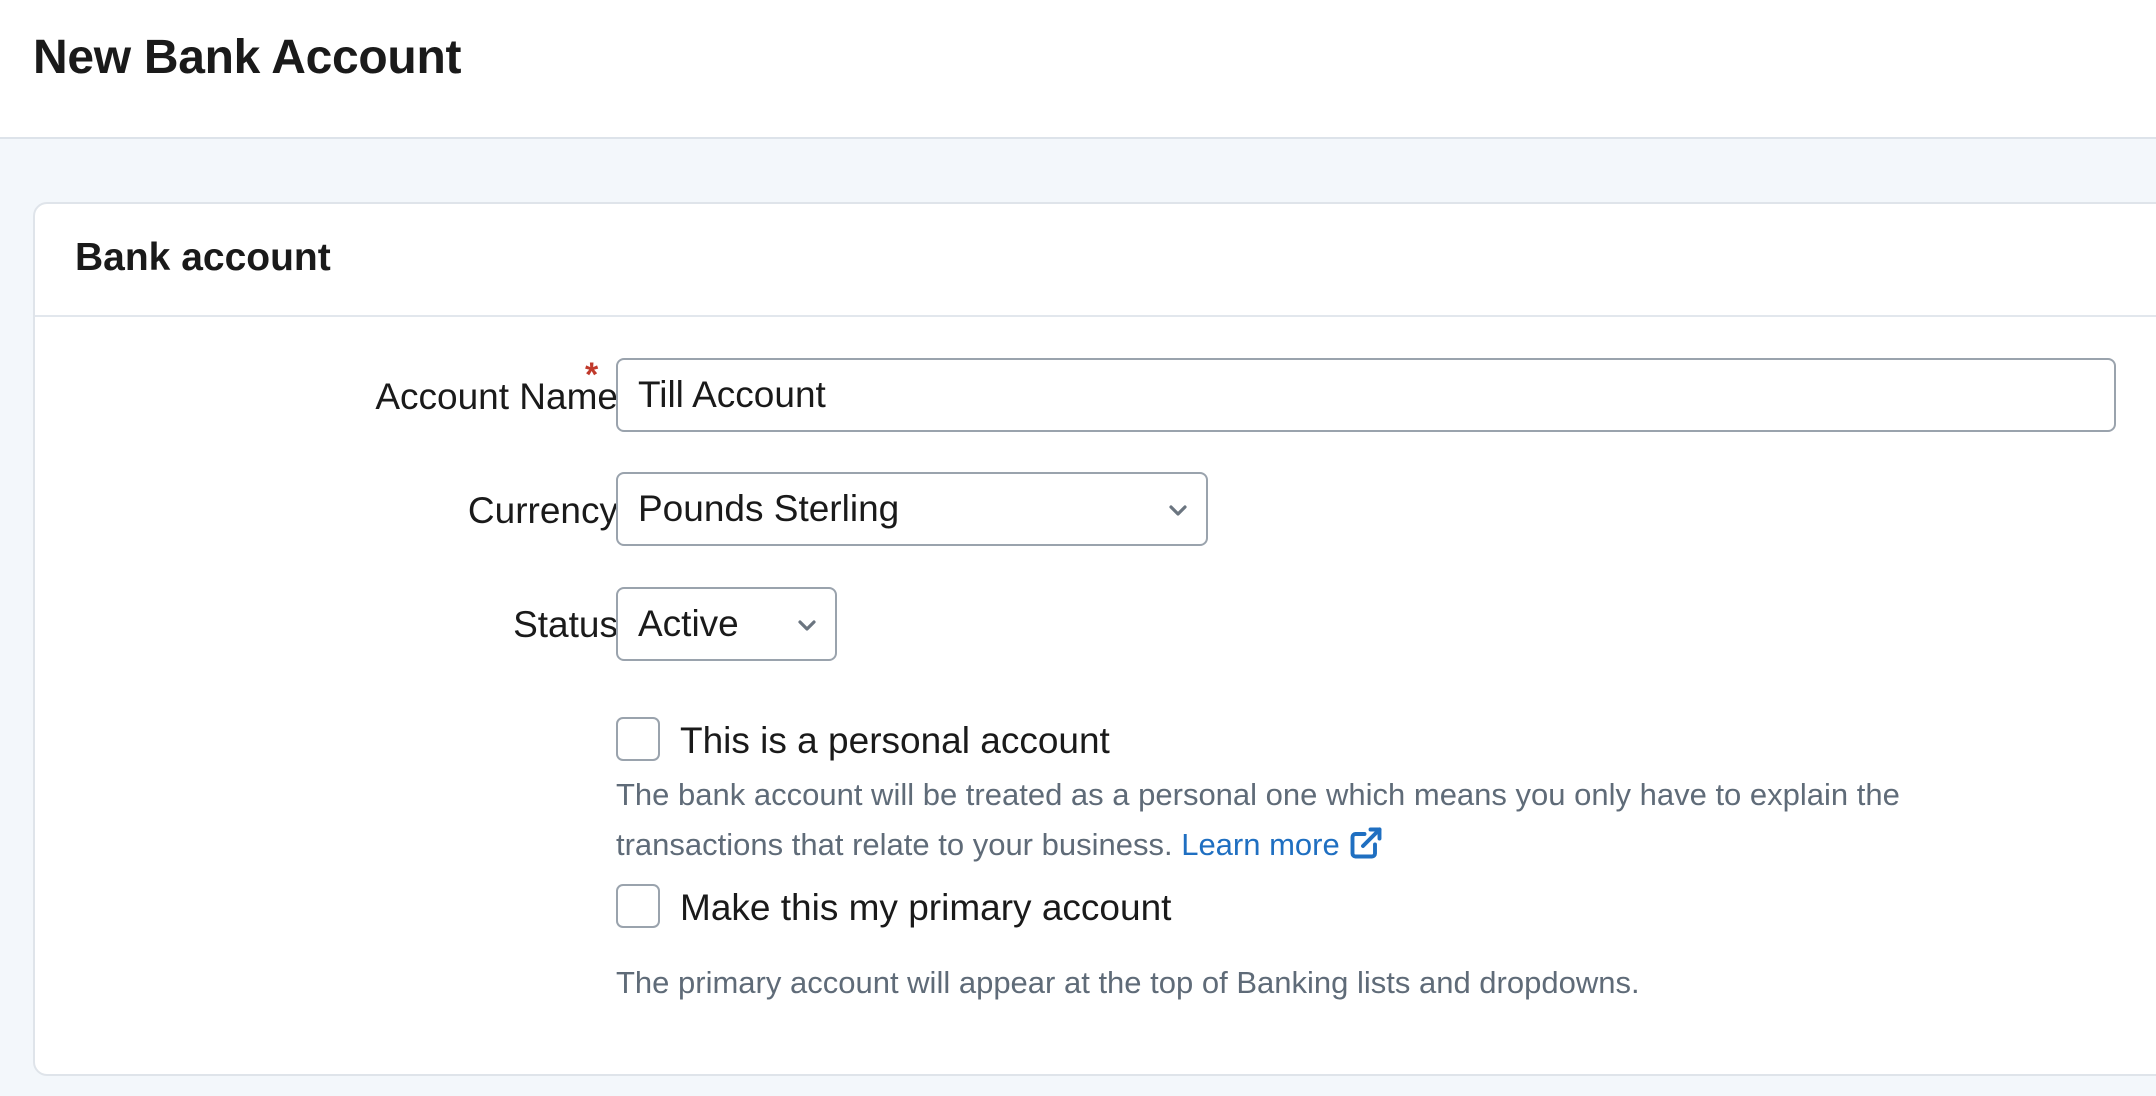 The width and height of the screenshot is (2156, 1096). Describe the element at coordinates (638, 739) in the screenshot. I see `personal-account-checkbox` at that location.